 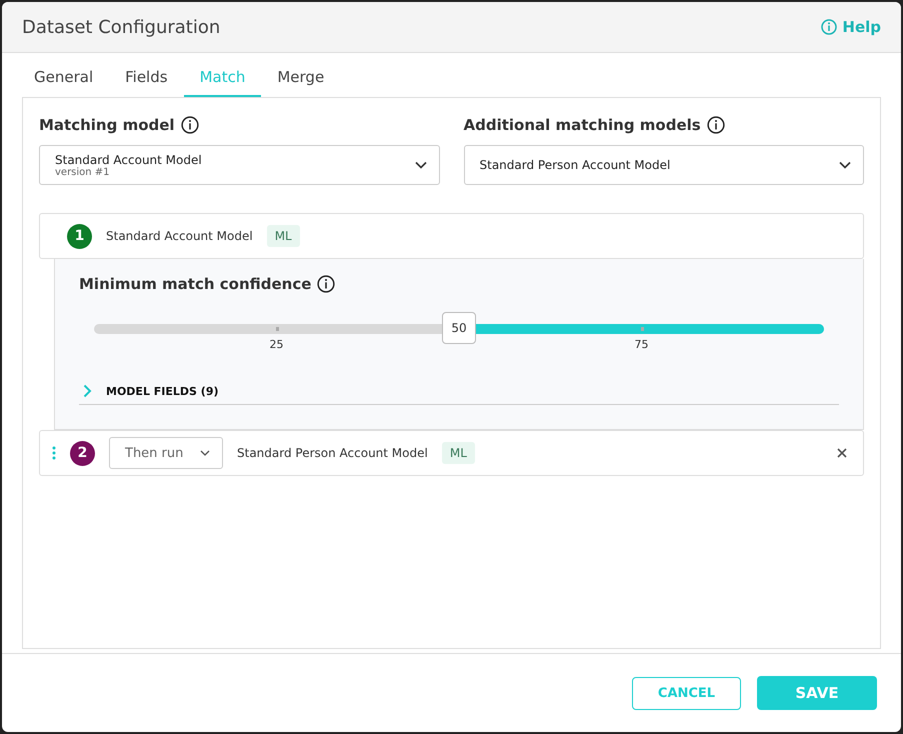 I want to click on selected-value: Then run, so click(x=154, y=453).